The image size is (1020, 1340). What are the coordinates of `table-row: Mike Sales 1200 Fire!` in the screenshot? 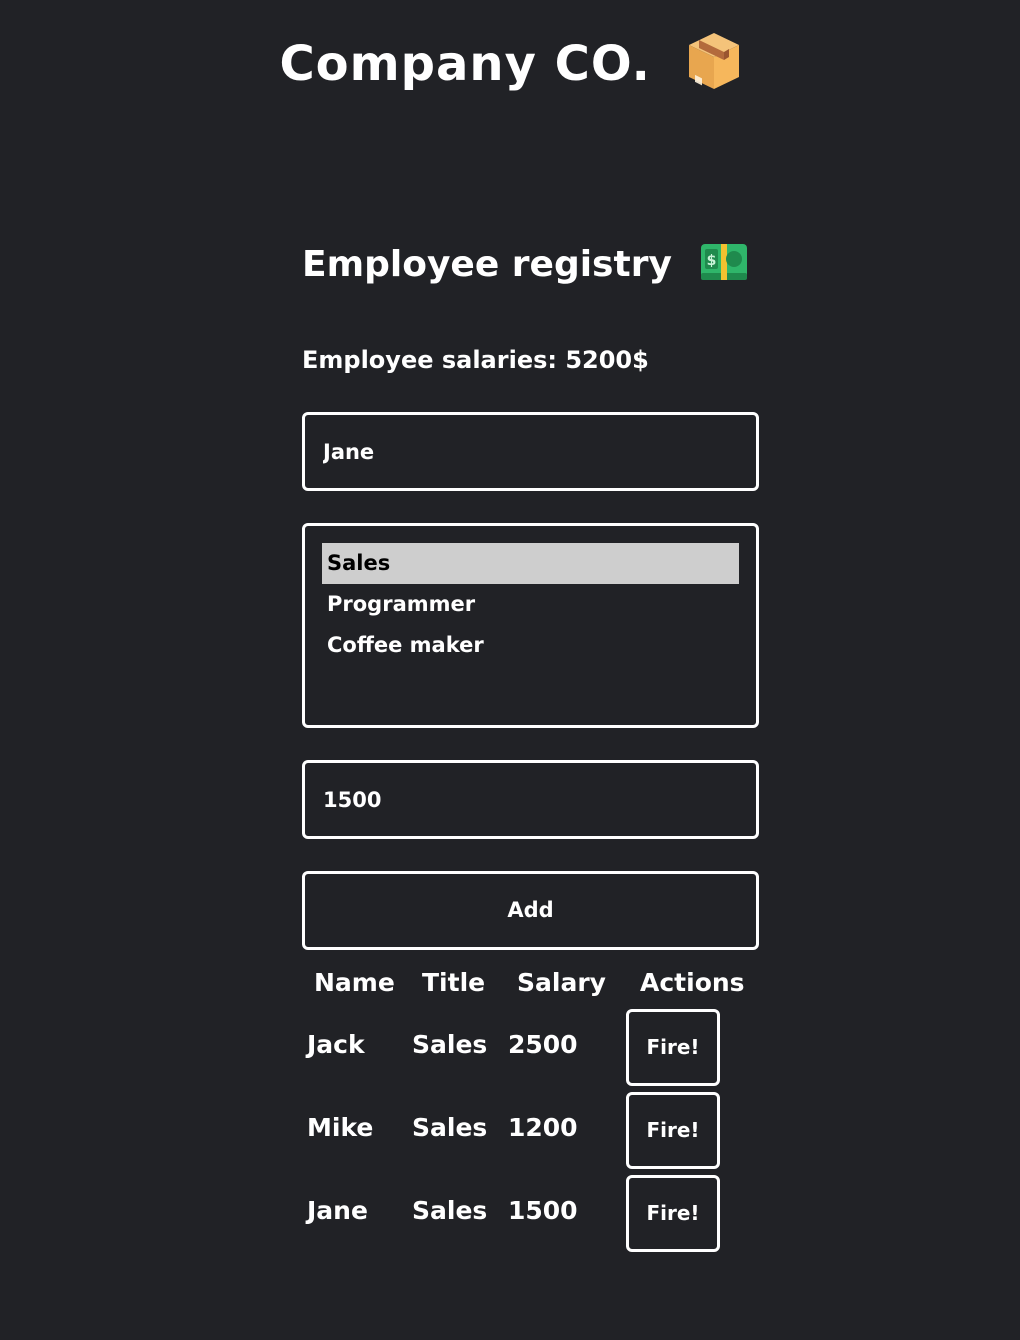 It's located at (530, 1130).